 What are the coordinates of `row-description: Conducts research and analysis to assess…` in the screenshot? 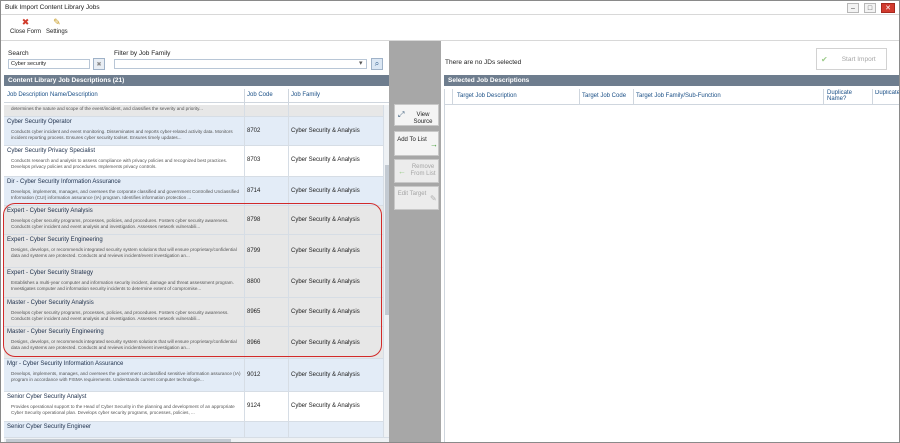 It's located at (119, 163).